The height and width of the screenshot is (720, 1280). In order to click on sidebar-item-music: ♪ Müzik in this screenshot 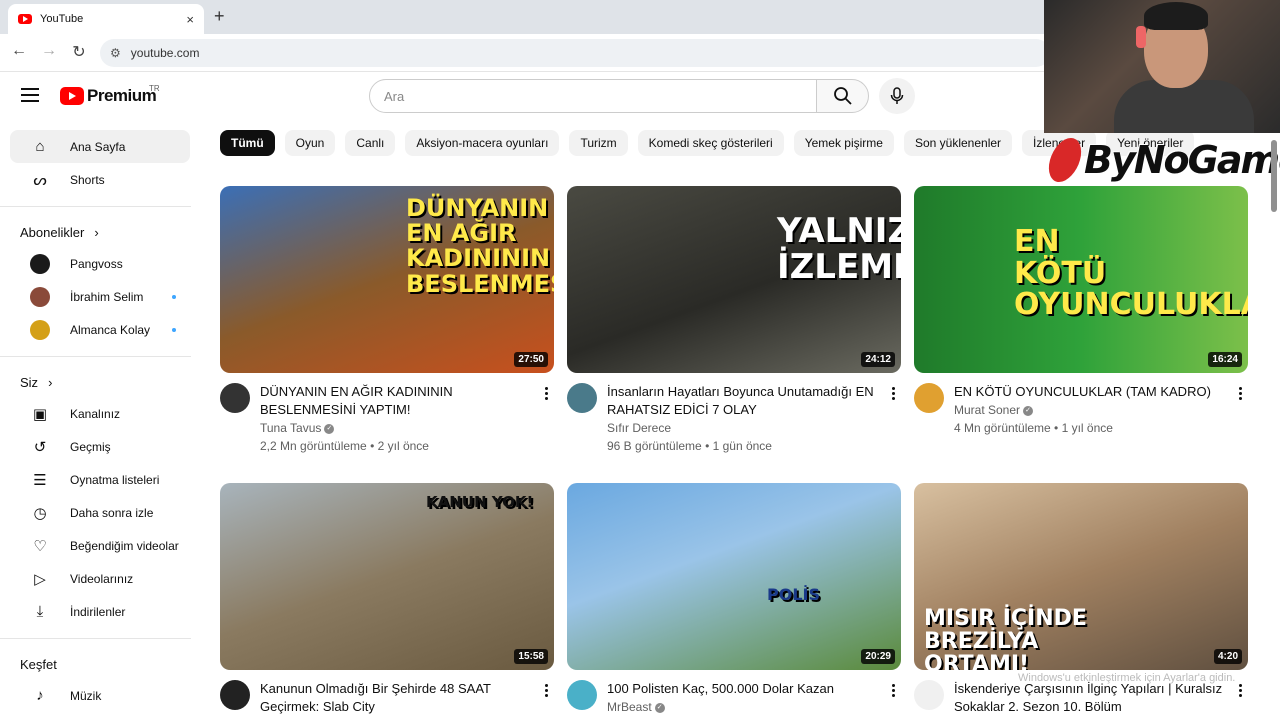, I will do `click(100, 695)`.